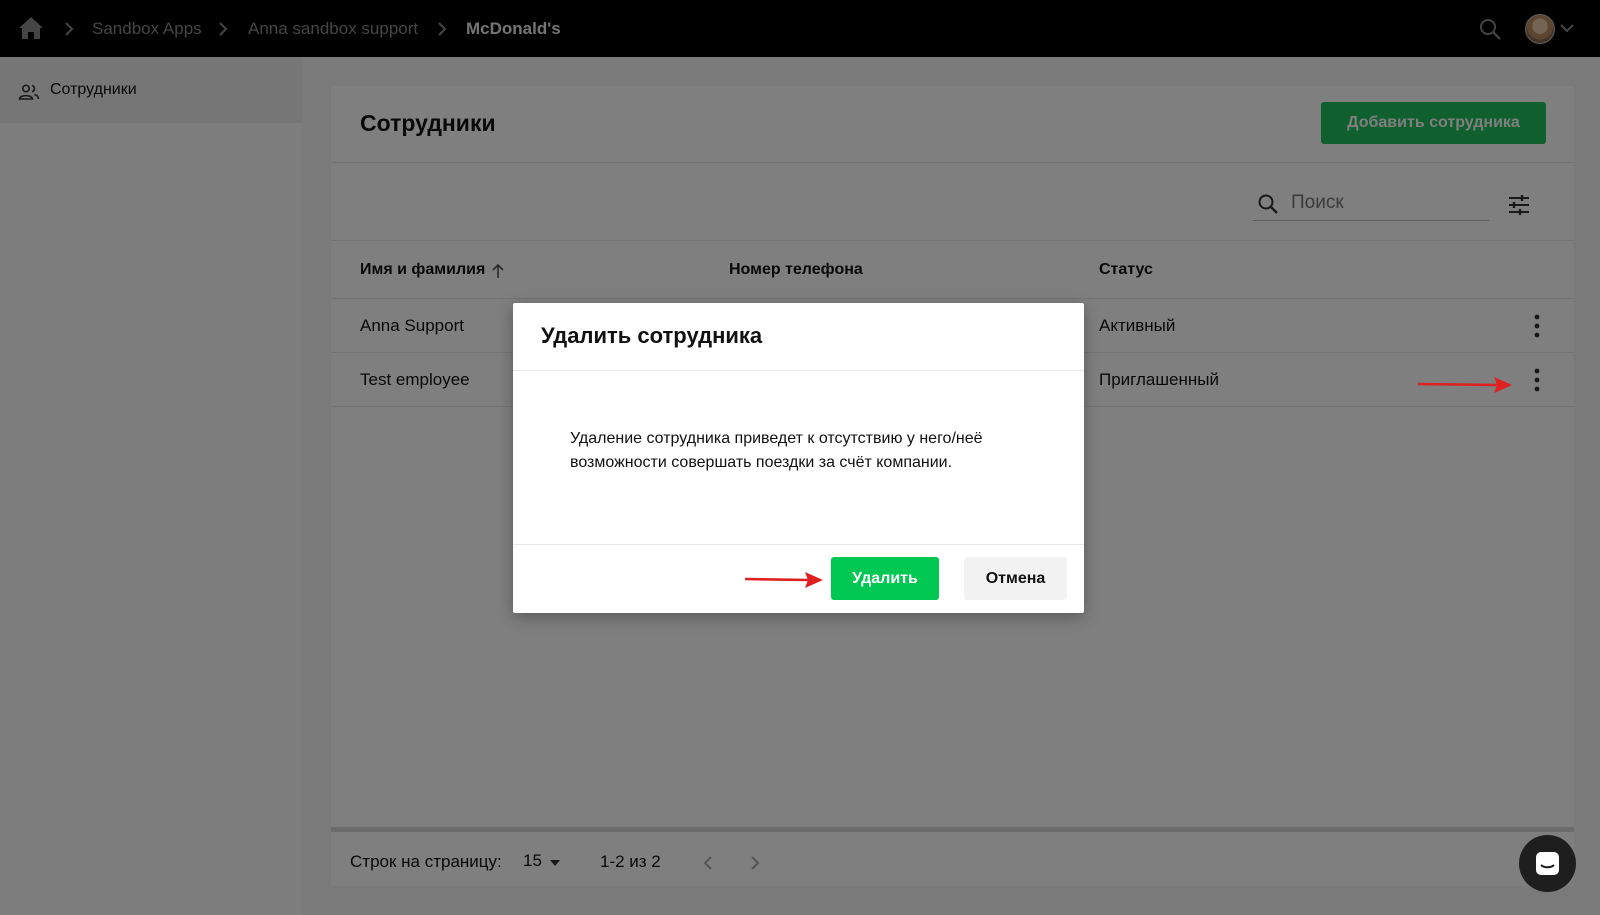 The height and width of the screenshot is (915, 1600). What do you see at coordinates (1015, 578) in the screenshot?
I see `cancel-button: Отмена` at bounding box center [1015, 578].